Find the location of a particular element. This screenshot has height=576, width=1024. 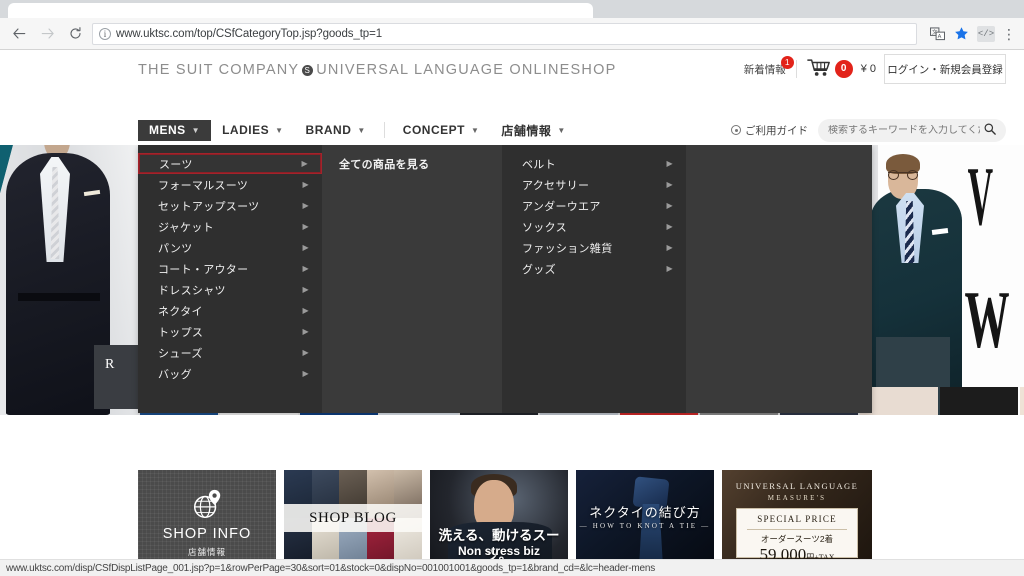

menu-item-label: セットアップスーツ is located at coordinates (209, 206).